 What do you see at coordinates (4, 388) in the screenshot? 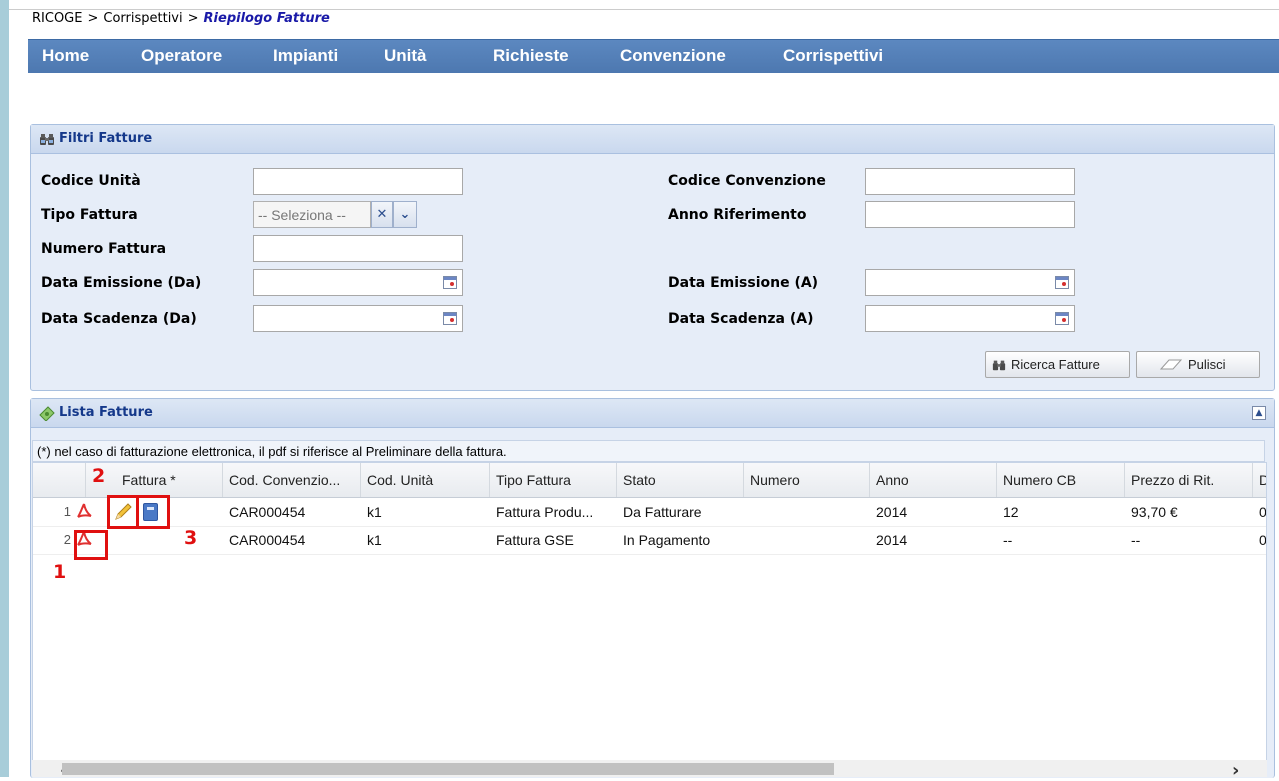
I see `left-edge-bar` at bounding box center [4, 388].